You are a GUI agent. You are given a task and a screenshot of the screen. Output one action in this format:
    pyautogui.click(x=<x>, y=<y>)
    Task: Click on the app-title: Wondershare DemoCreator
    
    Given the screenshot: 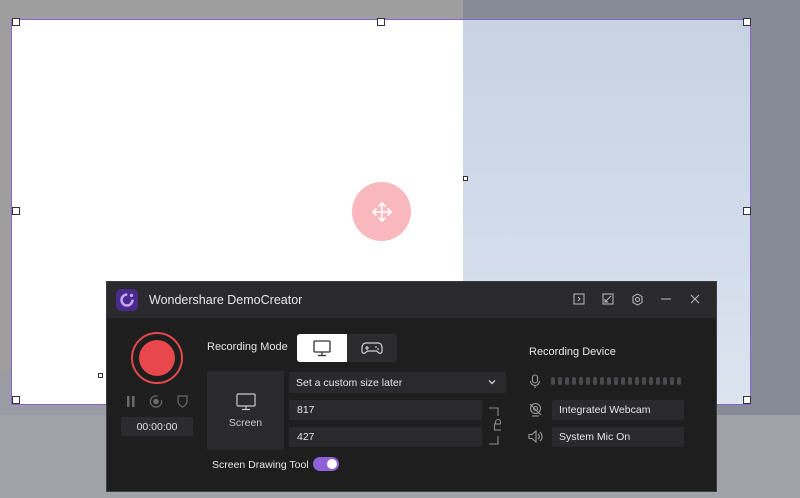 What is the action you would take?
    pyautogui.click(x=226, y=300)
    